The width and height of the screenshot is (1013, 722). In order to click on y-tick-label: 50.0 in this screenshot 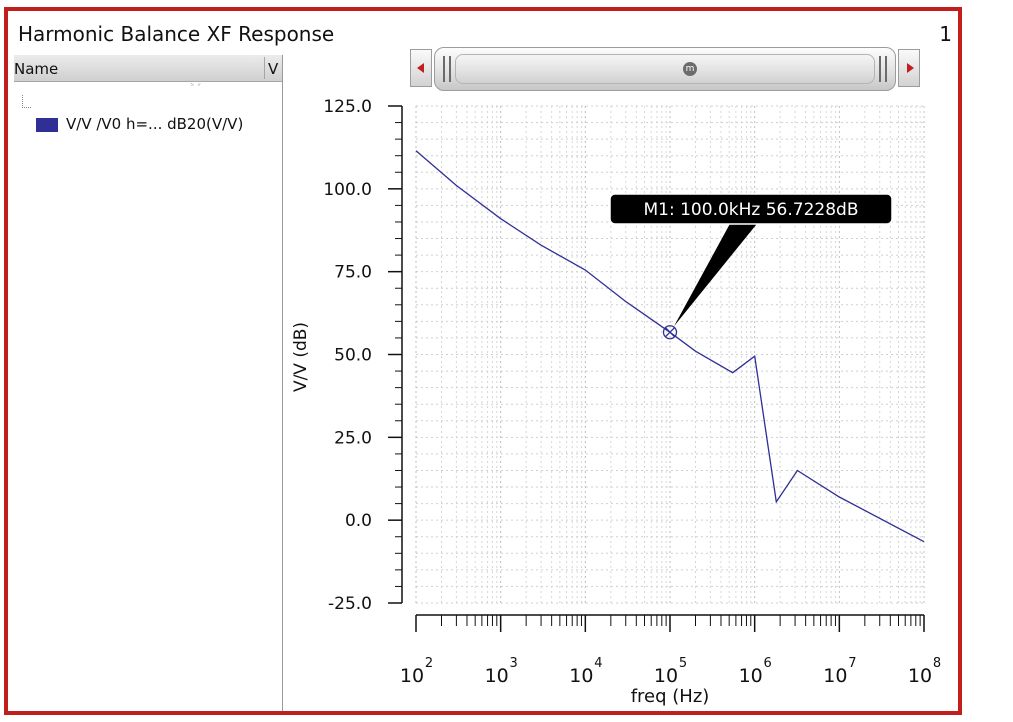, I will do `click(353, 356)`.